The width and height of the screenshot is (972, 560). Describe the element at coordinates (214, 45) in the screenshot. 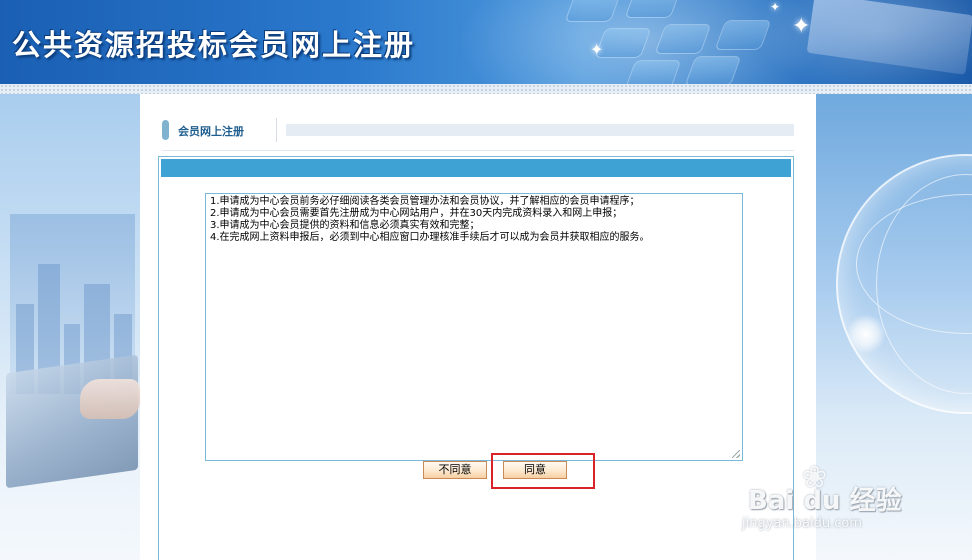

I see `page-title: 公共资源招投标会员网上注册` at that location.